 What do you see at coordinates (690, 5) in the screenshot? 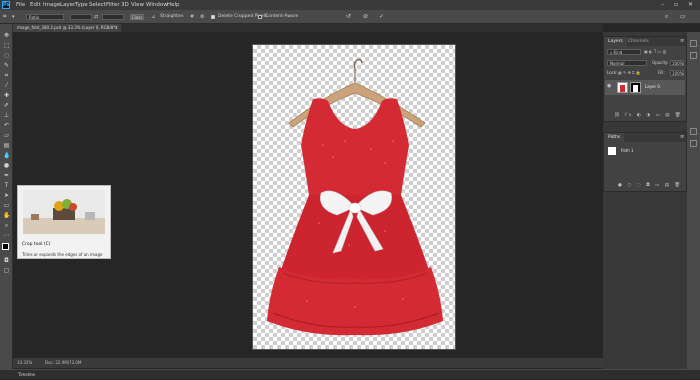
I see `close-icon: ✕` at bounding box center [690, 5].